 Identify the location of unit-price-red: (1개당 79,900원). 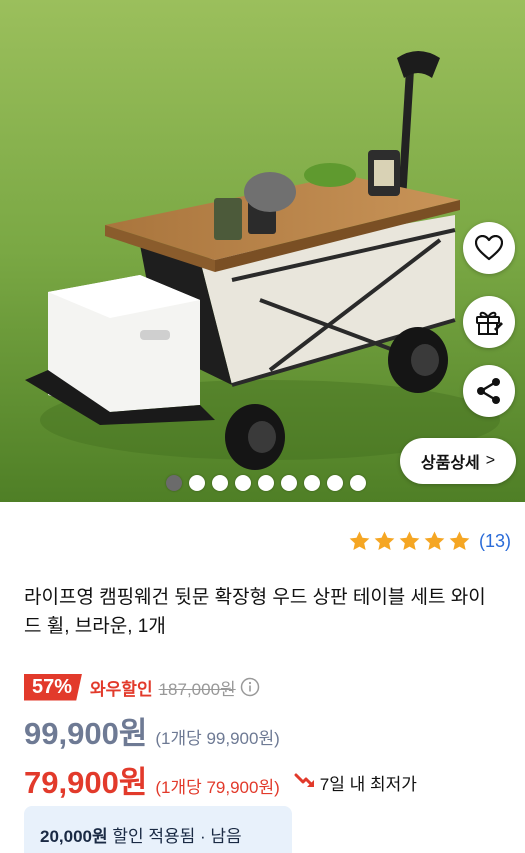
(217, 787).